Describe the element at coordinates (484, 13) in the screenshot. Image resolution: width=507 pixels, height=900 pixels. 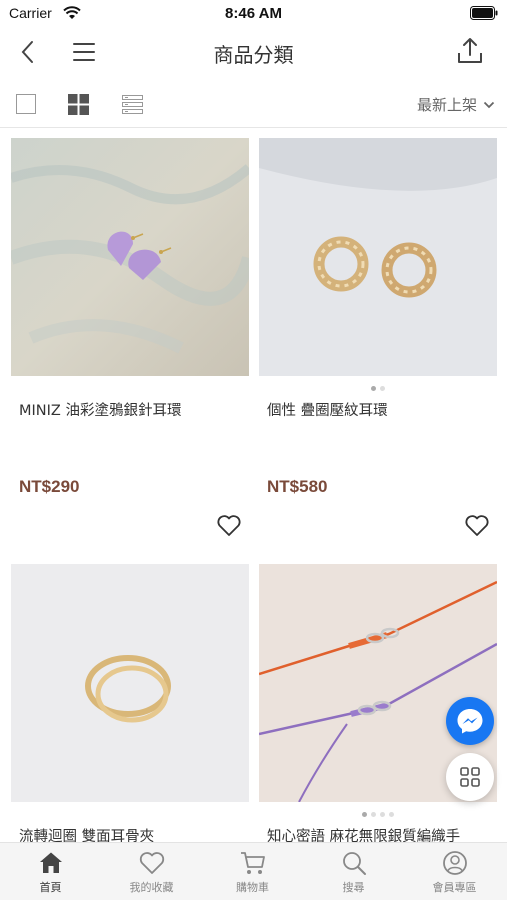
I see `battery-icon` at that location.